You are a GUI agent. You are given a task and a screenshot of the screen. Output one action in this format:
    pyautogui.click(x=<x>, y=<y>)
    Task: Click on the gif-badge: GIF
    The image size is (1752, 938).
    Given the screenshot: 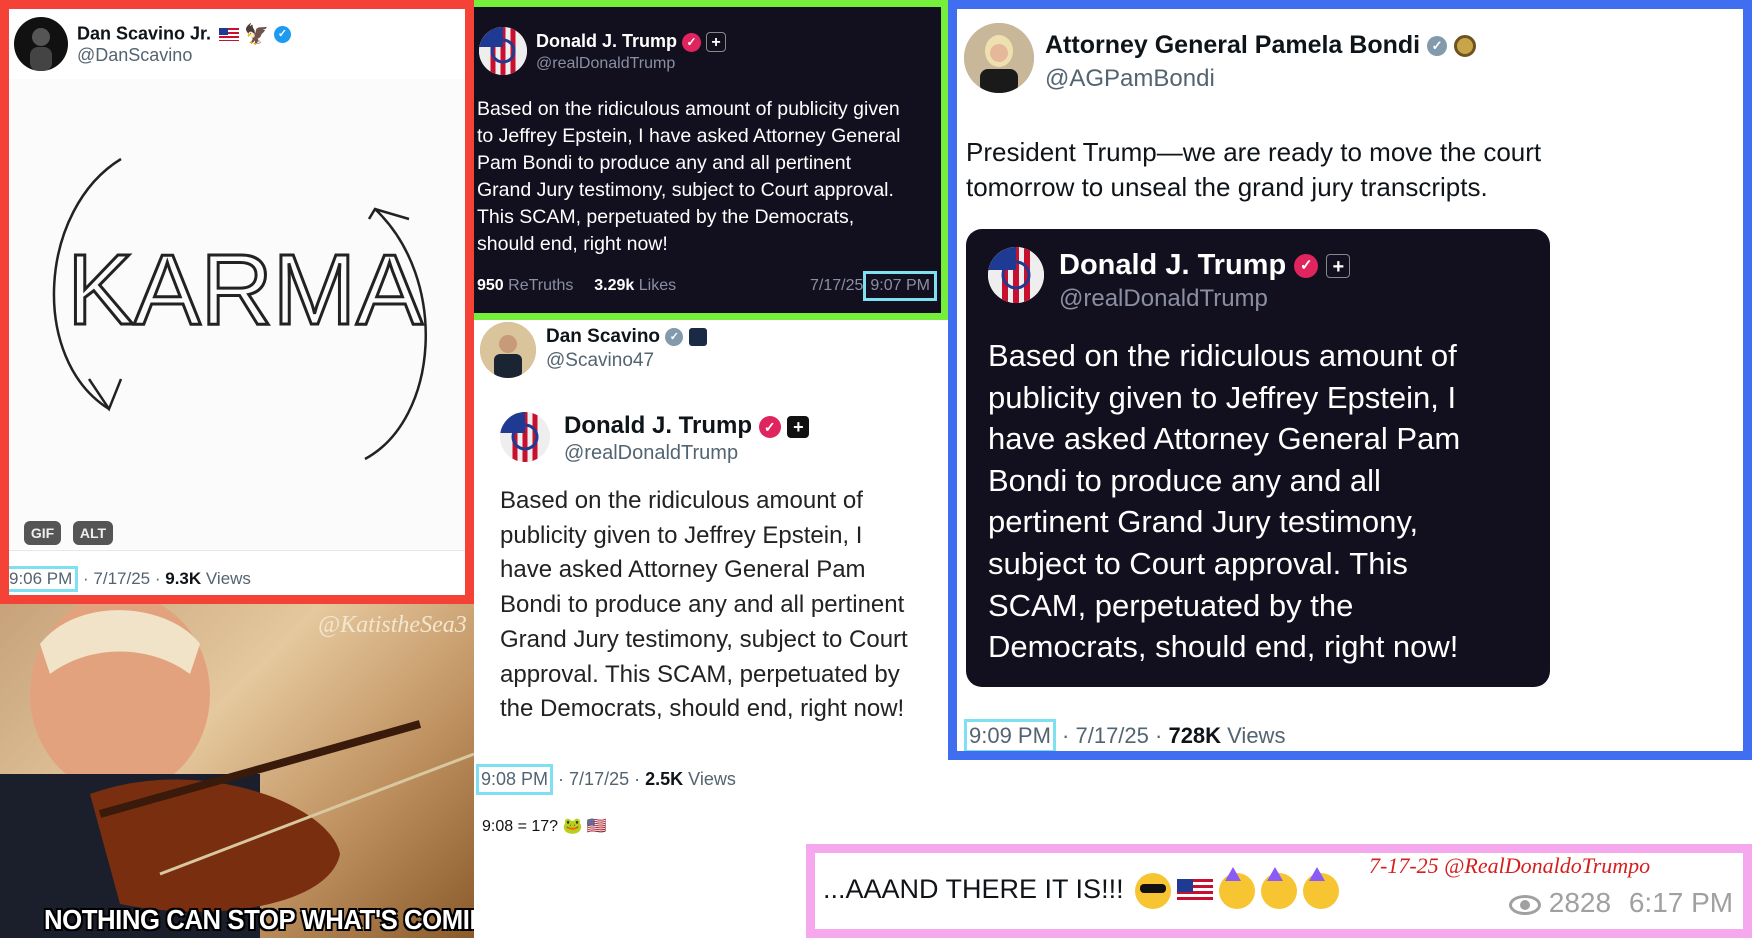 What is the action you would take?
    pyautogui.click(x=42, y=533)
    